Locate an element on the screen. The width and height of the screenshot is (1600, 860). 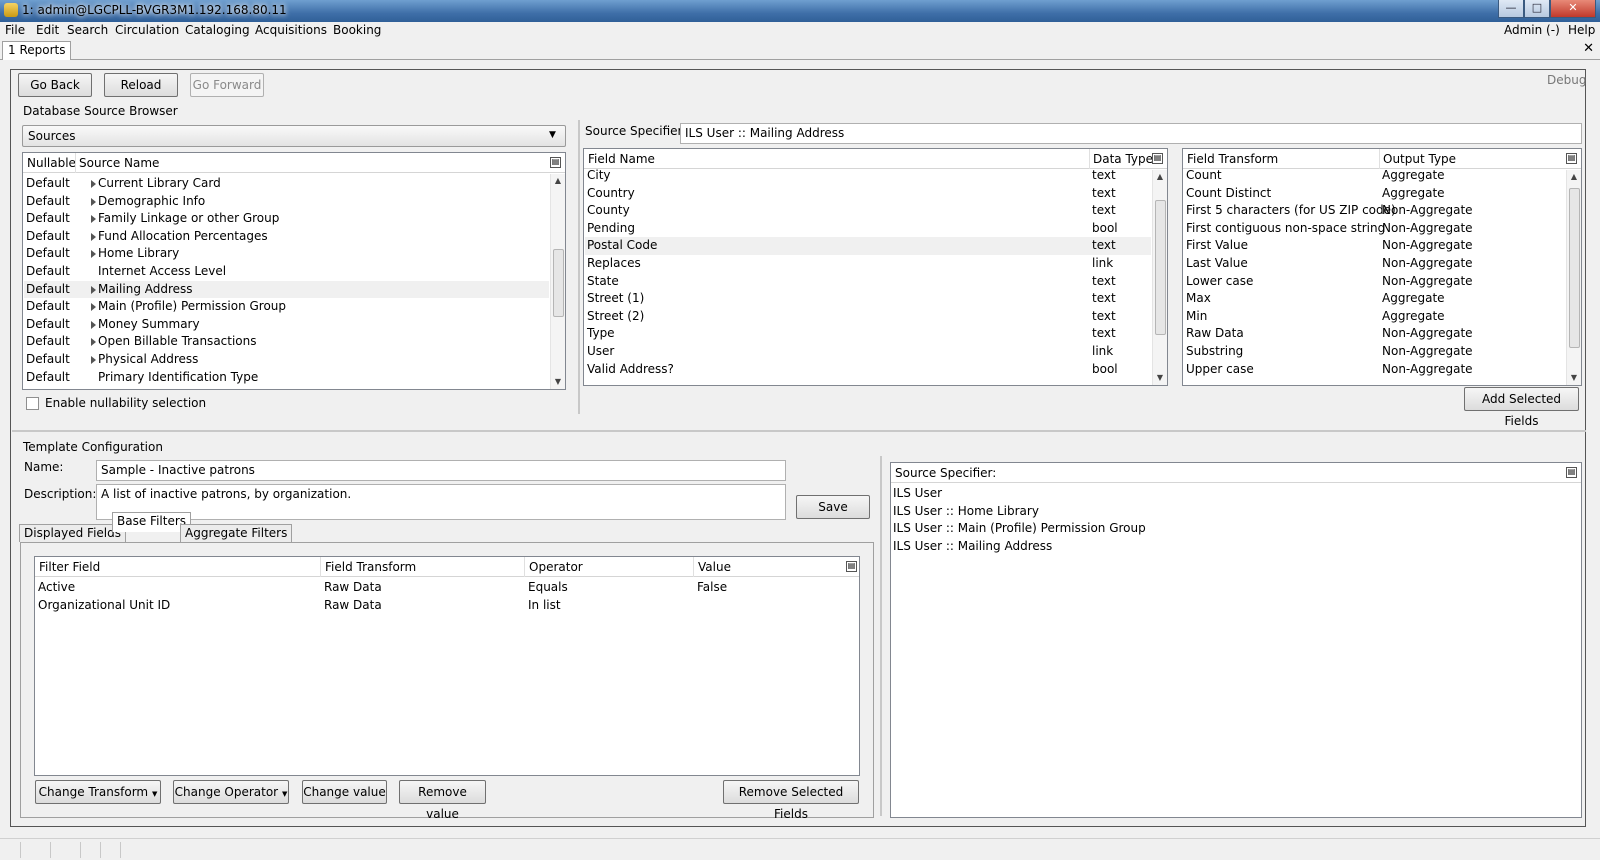
col-filter-operator: Operator is located at coordinates (556, 567).